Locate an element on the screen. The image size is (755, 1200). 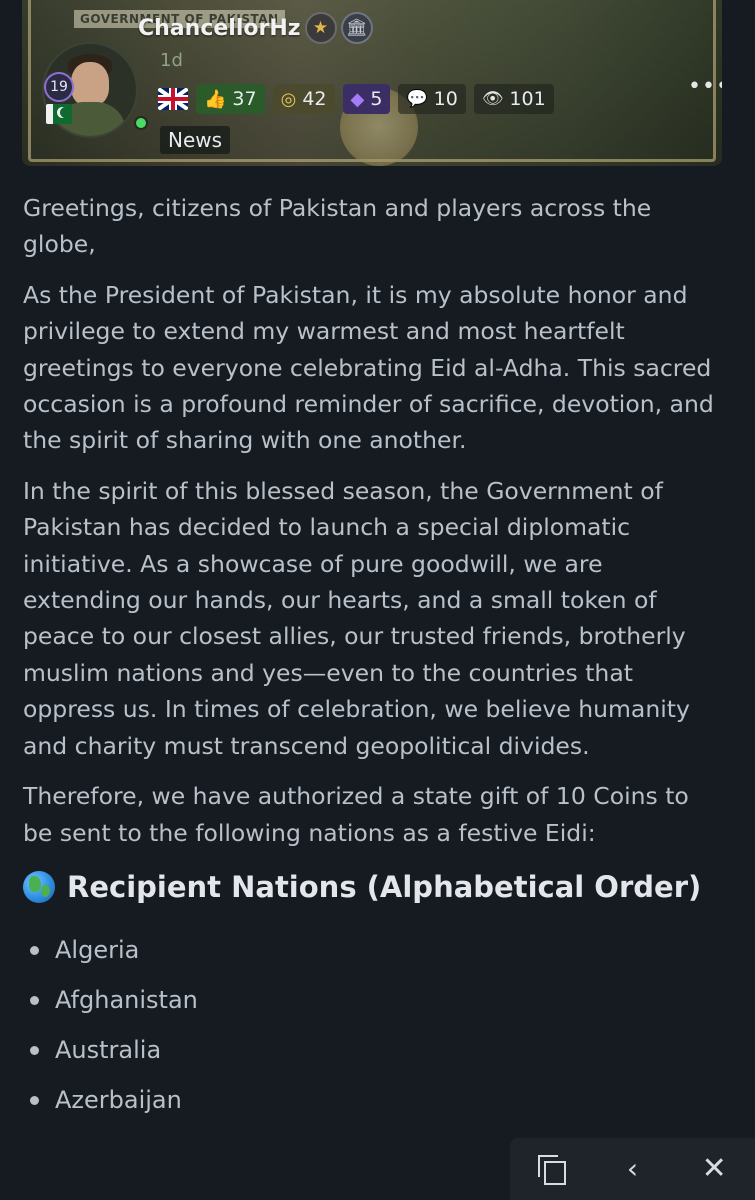
comment-icon: 💬 is located at coordinates (417, 99).